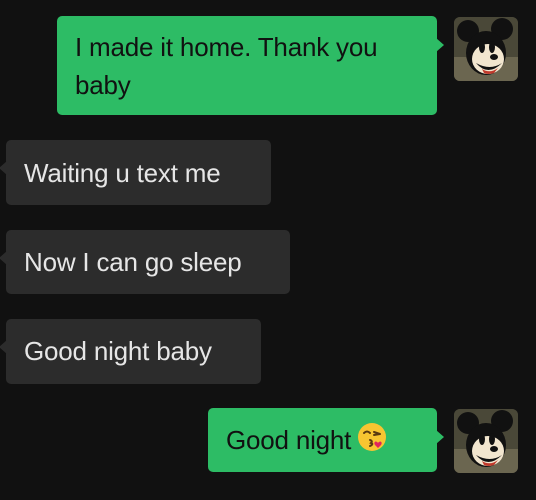 The height and width of the screenshot is (500, 536). I want to click on message-text: Waiting u text me, so click(122, 173).